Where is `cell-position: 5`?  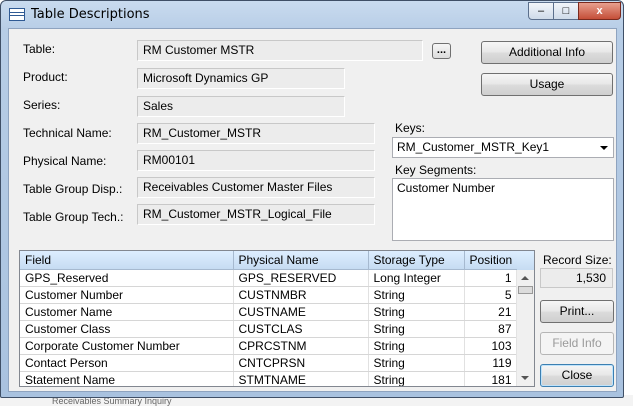
cell-position: 5 is located at coordinates (491, 295).